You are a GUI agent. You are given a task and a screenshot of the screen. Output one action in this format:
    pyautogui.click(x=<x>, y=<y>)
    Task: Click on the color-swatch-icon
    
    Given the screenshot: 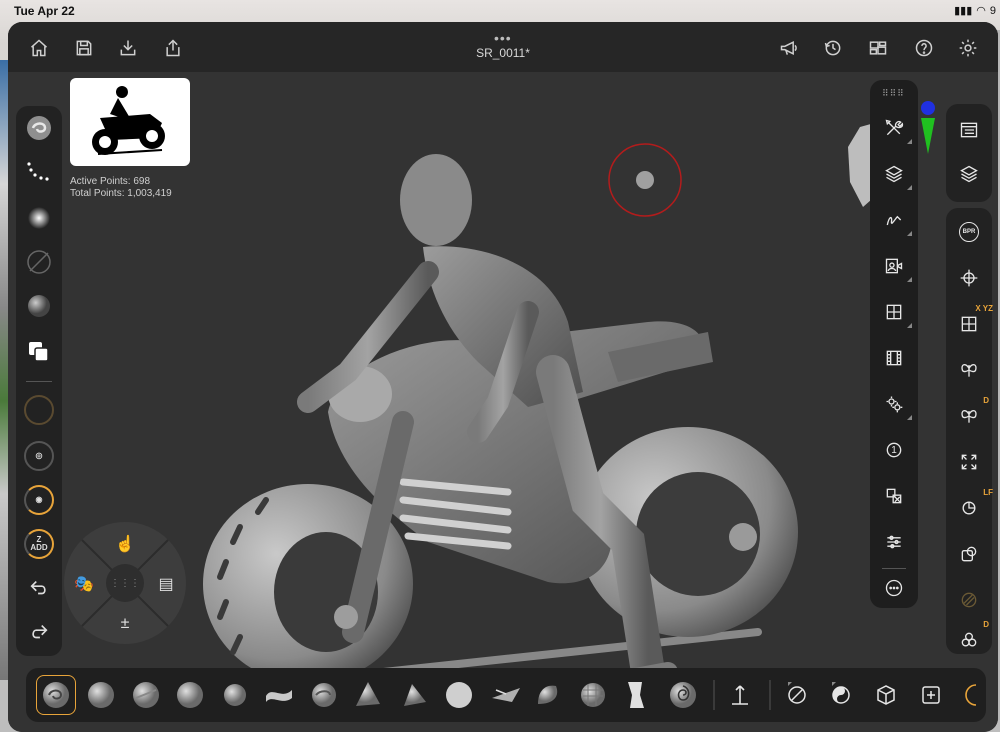 What is the action you would take?
    pyautogui.click(x=39, y=352)
    